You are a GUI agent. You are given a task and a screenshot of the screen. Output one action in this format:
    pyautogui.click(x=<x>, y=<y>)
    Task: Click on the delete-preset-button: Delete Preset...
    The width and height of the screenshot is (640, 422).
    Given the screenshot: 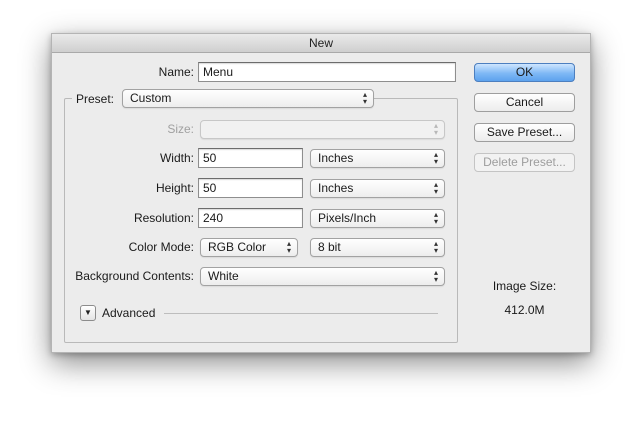 What is the action you would take?
    pyautogui.click(x=524, y=162)
    